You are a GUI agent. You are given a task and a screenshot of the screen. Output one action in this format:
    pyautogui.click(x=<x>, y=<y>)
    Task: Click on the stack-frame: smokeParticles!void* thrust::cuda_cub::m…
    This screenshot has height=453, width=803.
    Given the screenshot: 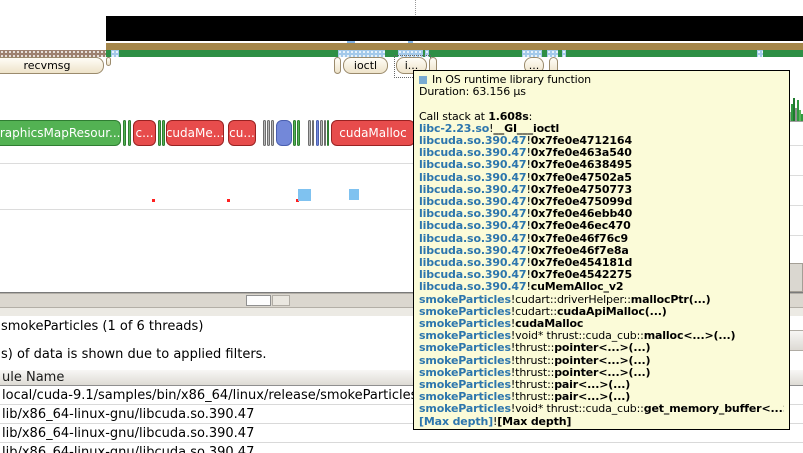 What is the action you would take?
    pyautogui.click(x=601, y=336)
    